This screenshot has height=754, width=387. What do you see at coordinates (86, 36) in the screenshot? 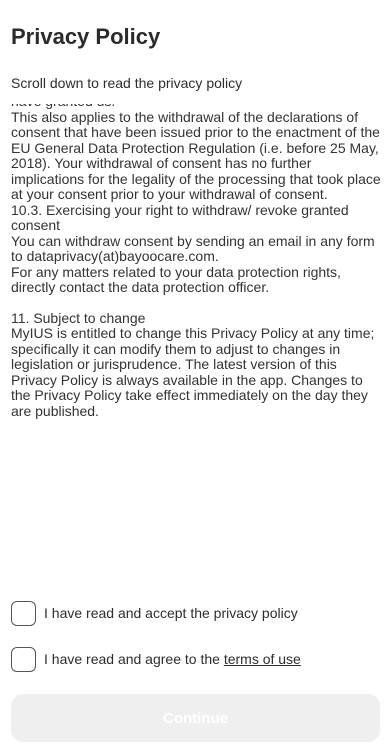
I see `page-title: Privacy Policy` at bounding box center [86, 36].